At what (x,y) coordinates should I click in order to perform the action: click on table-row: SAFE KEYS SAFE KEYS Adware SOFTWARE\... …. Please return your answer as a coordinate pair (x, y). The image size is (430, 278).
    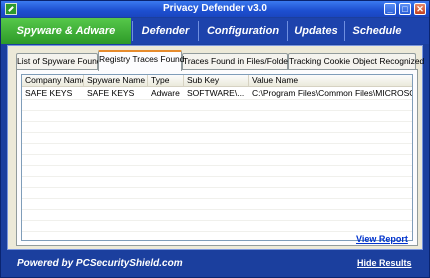
    Looking at the image, I should click on (217, 93).